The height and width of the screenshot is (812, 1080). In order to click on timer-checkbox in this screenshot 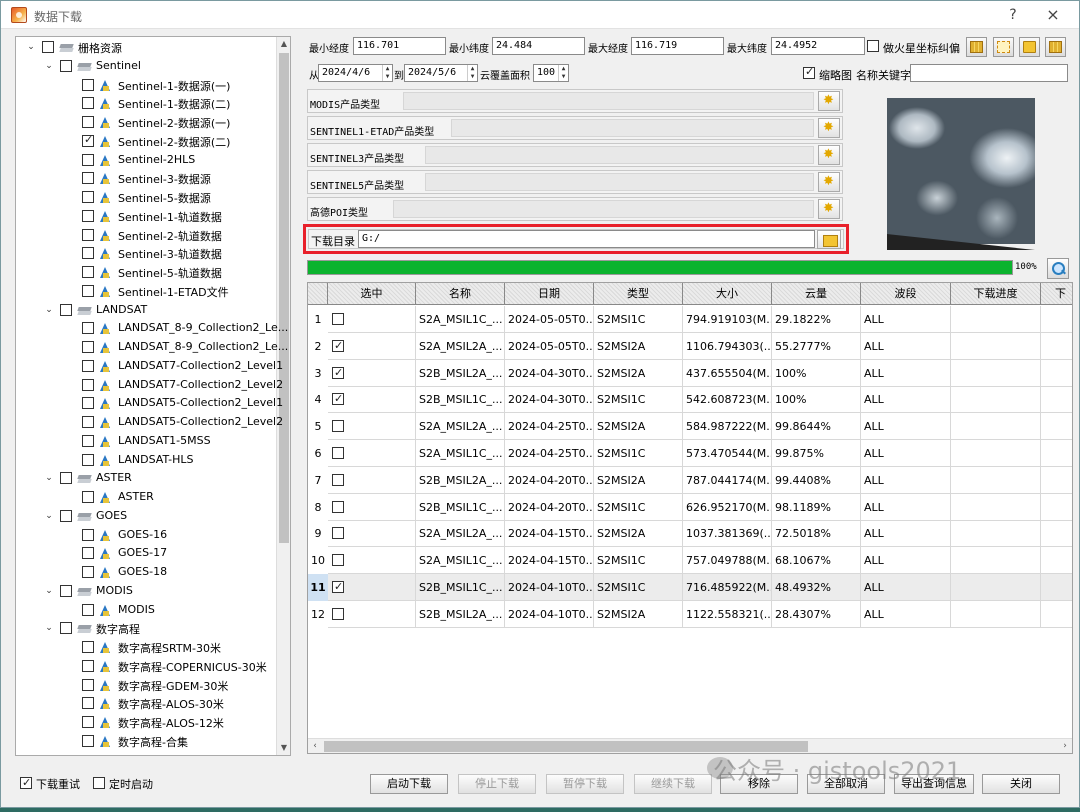, I will do `click(99, 783)`.